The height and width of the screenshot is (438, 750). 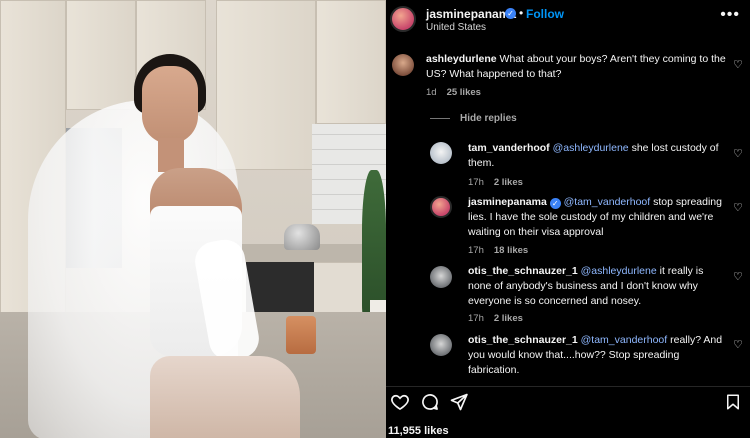 I want to click on post-likes: 11,955 likes, so click(x=418, y=431).